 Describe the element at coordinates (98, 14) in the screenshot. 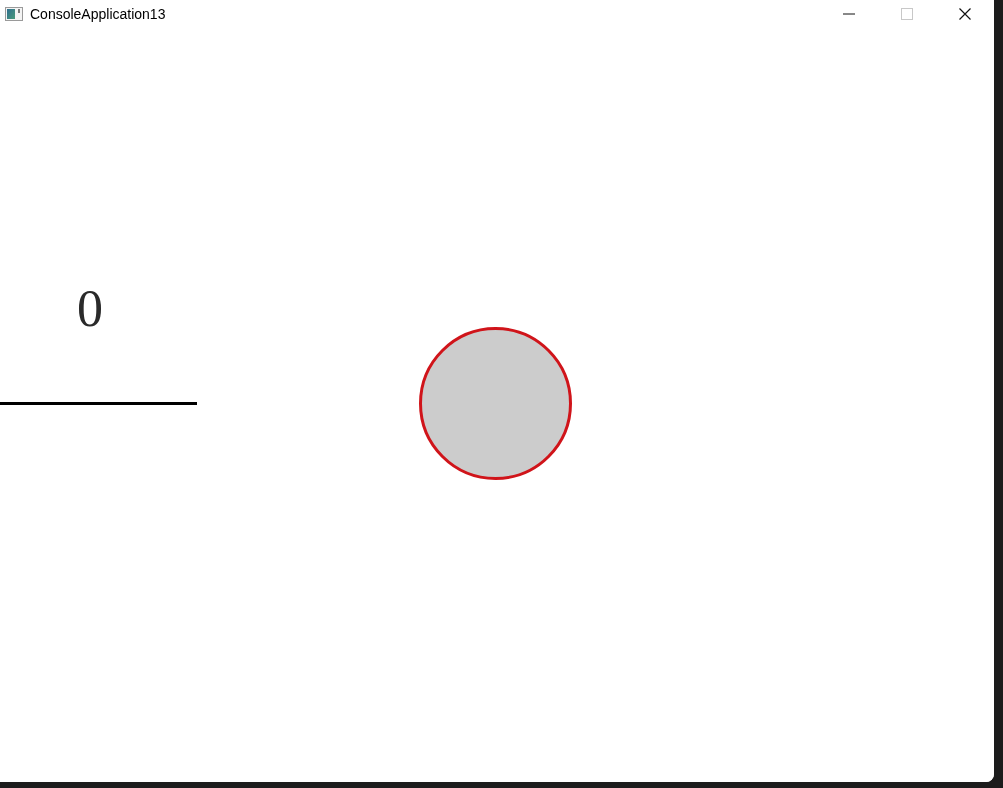

I see `window-title: ConsoleApplication13` at that location.